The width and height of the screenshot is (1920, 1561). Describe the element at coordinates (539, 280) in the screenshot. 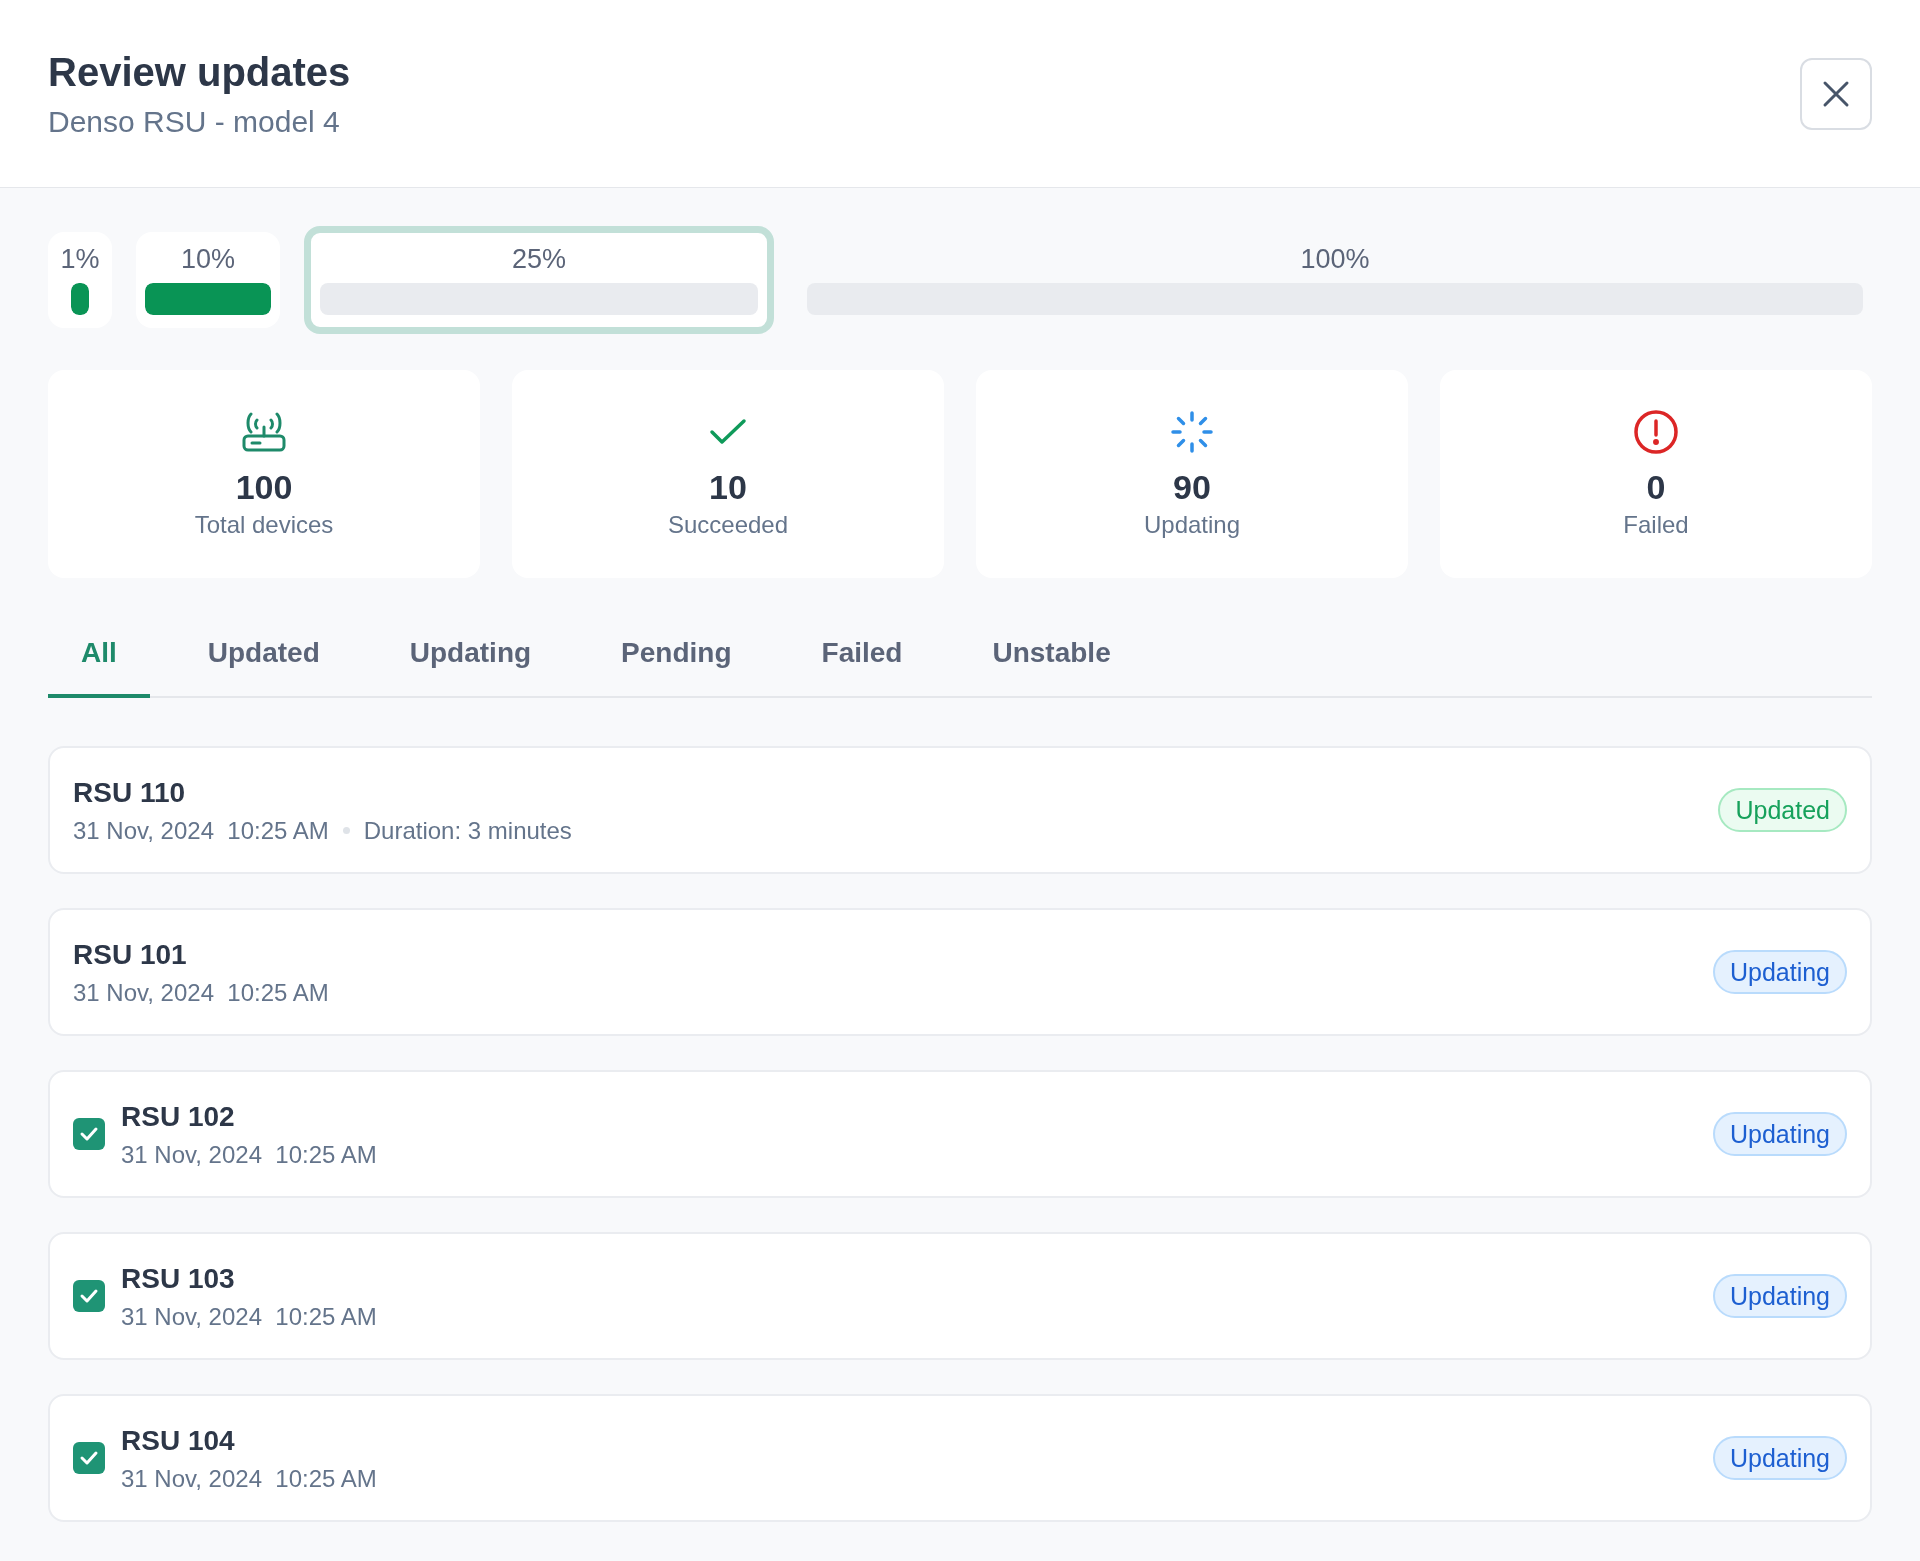

I see `stage-card: 25%` at that location.